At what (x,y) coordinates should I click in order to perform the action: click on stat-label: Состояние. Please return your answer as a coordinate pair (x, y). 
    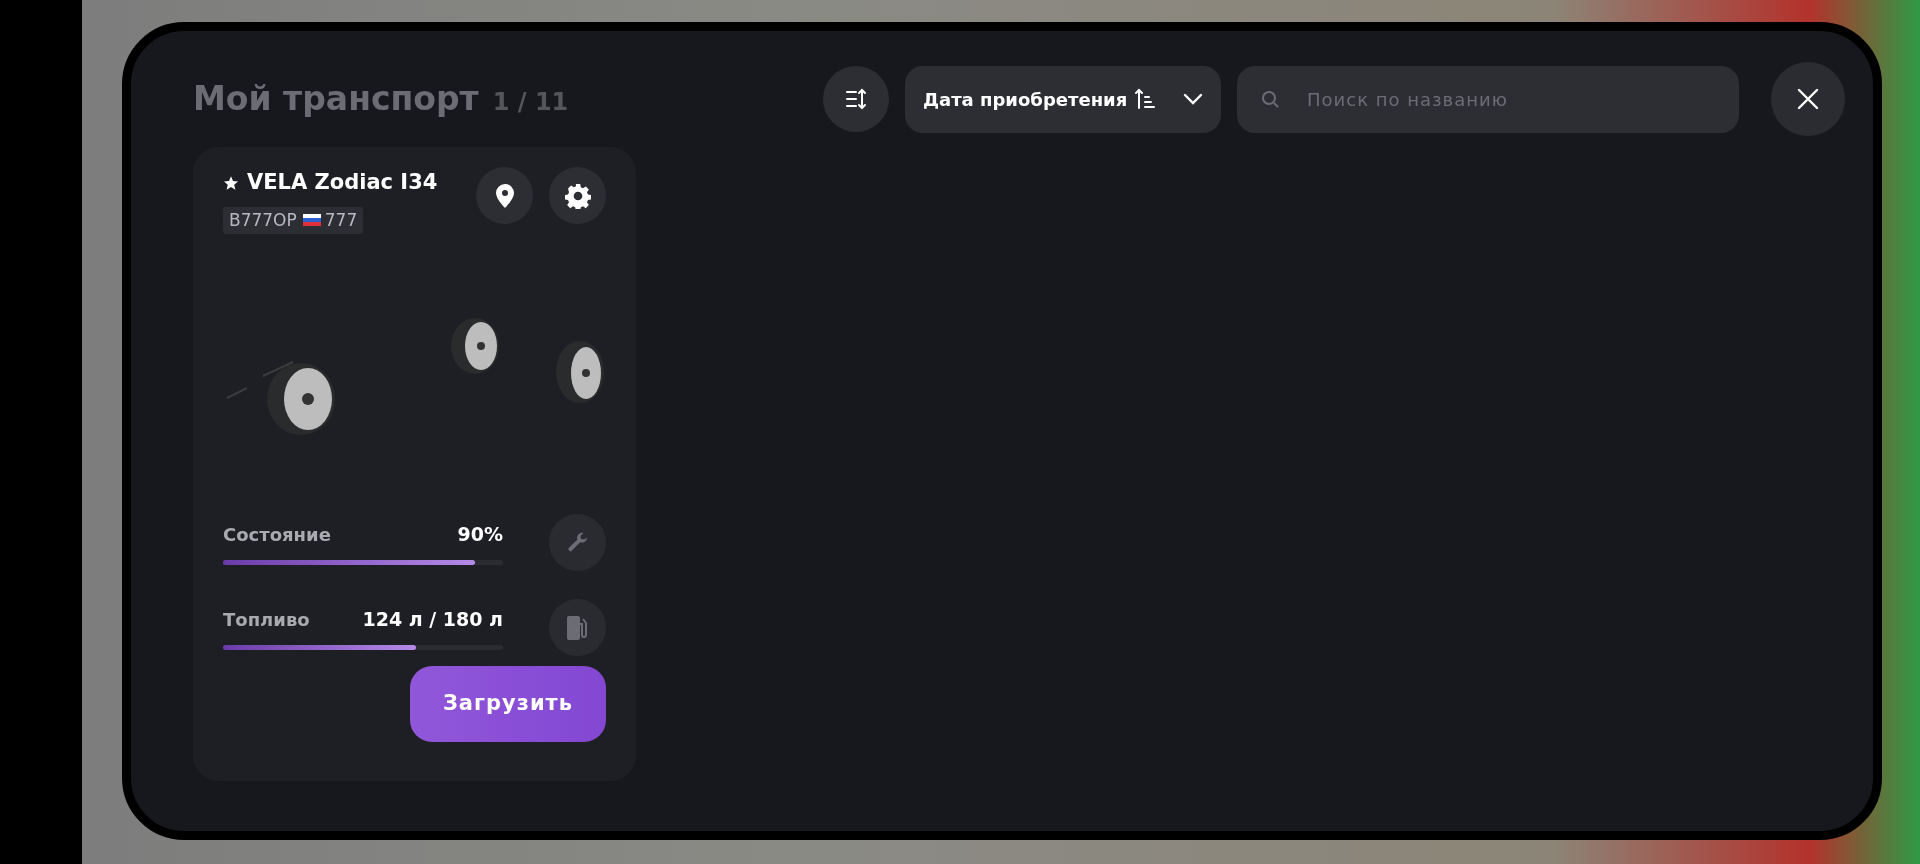
    Looking at the image, I should click on (277, 534).